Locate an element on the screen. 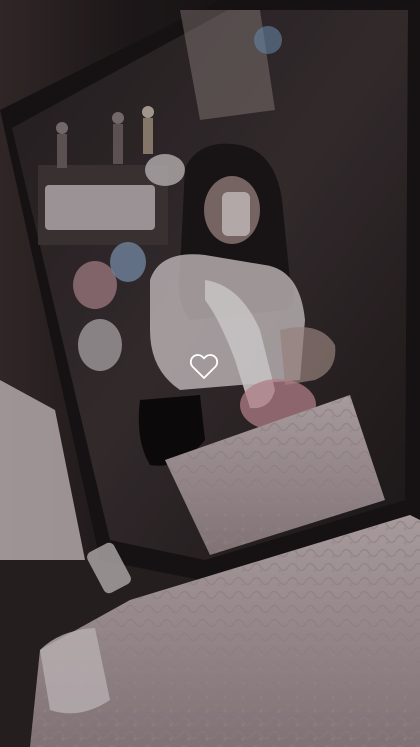 The image size is (420, 747). heart-outline-icon is located at coordinates (204, 366).